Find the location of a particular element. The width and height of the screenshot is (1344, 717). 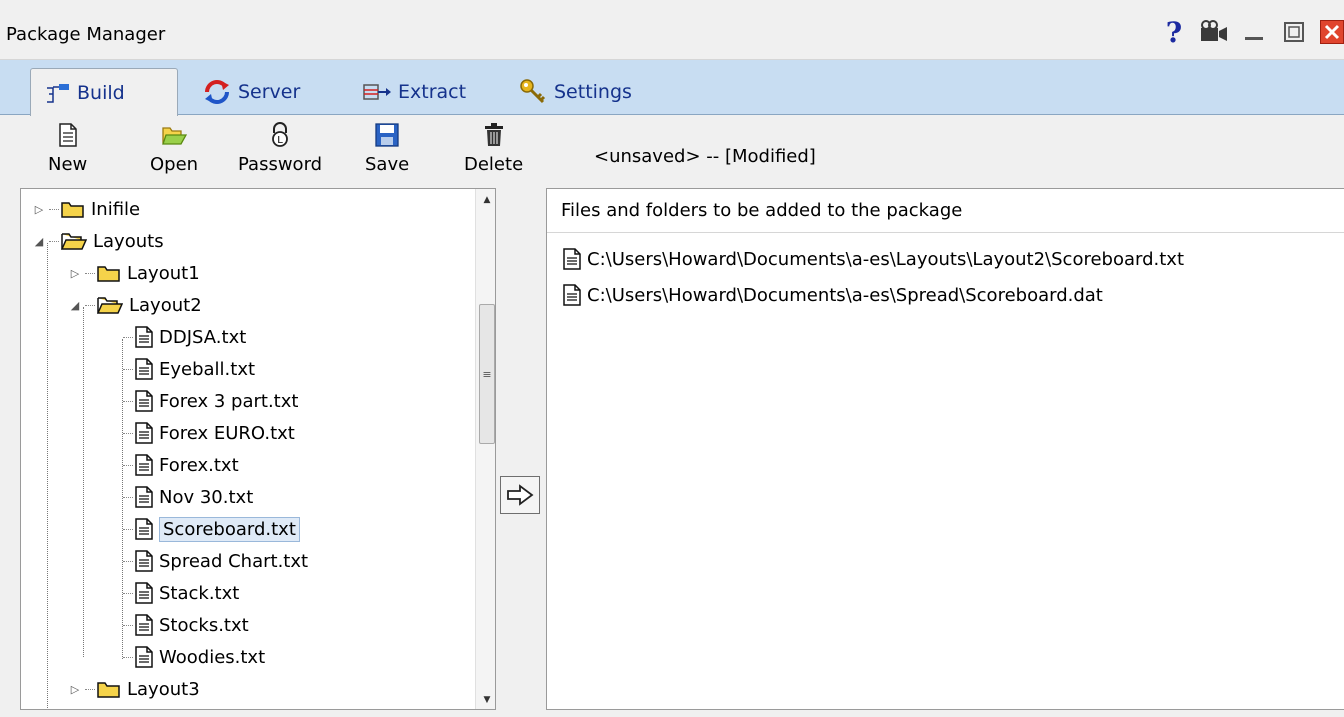

tree-file-item: Spread Chart.txt is located at coordinates (205, 561).